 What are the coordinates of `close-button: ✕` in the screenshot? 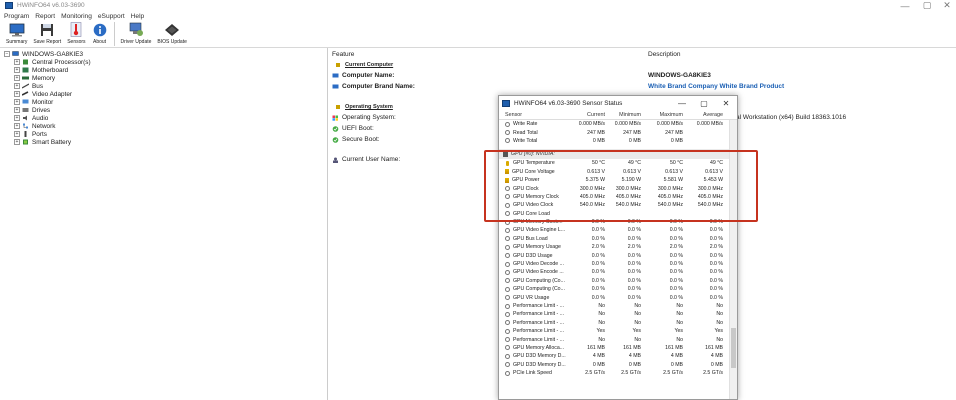 It's located at (946, 5).